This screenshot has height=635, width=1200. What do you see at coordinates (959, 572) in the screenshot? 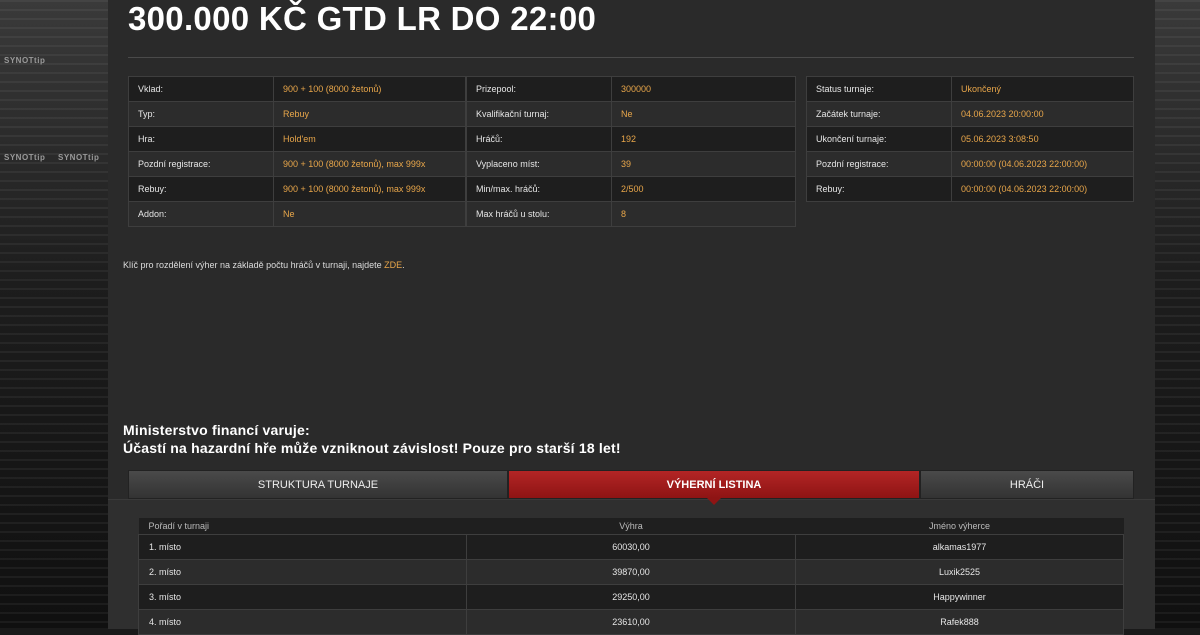
I see `cell-winner: Luxik2525` at bounding box center [959, 572].